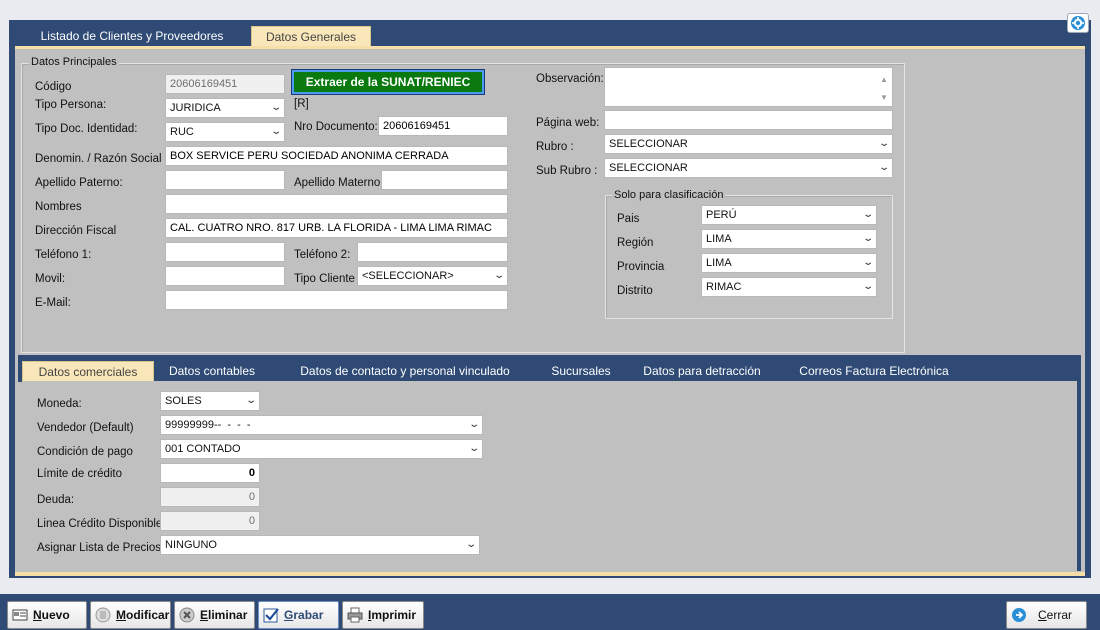 This screenshot has height=630, width=1100. Describe the element at coordinates (85, 452) in the screenshot. I see `condicion-pago-label: Condición de pago` at that location.